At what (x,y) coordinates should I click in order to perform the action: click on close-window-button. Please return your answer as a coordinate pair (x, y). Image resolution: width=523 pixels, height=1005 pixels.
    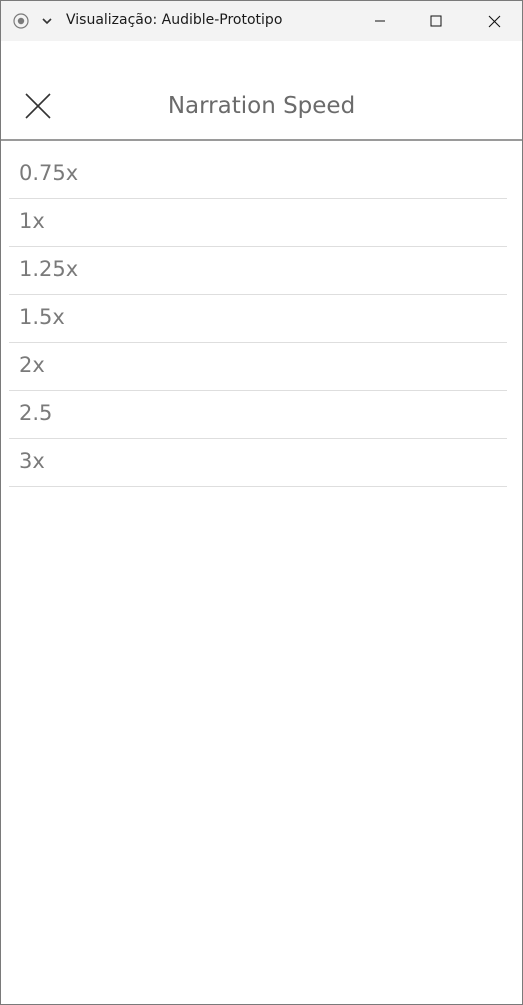
    Looking at the image, I should click on (494, 21).